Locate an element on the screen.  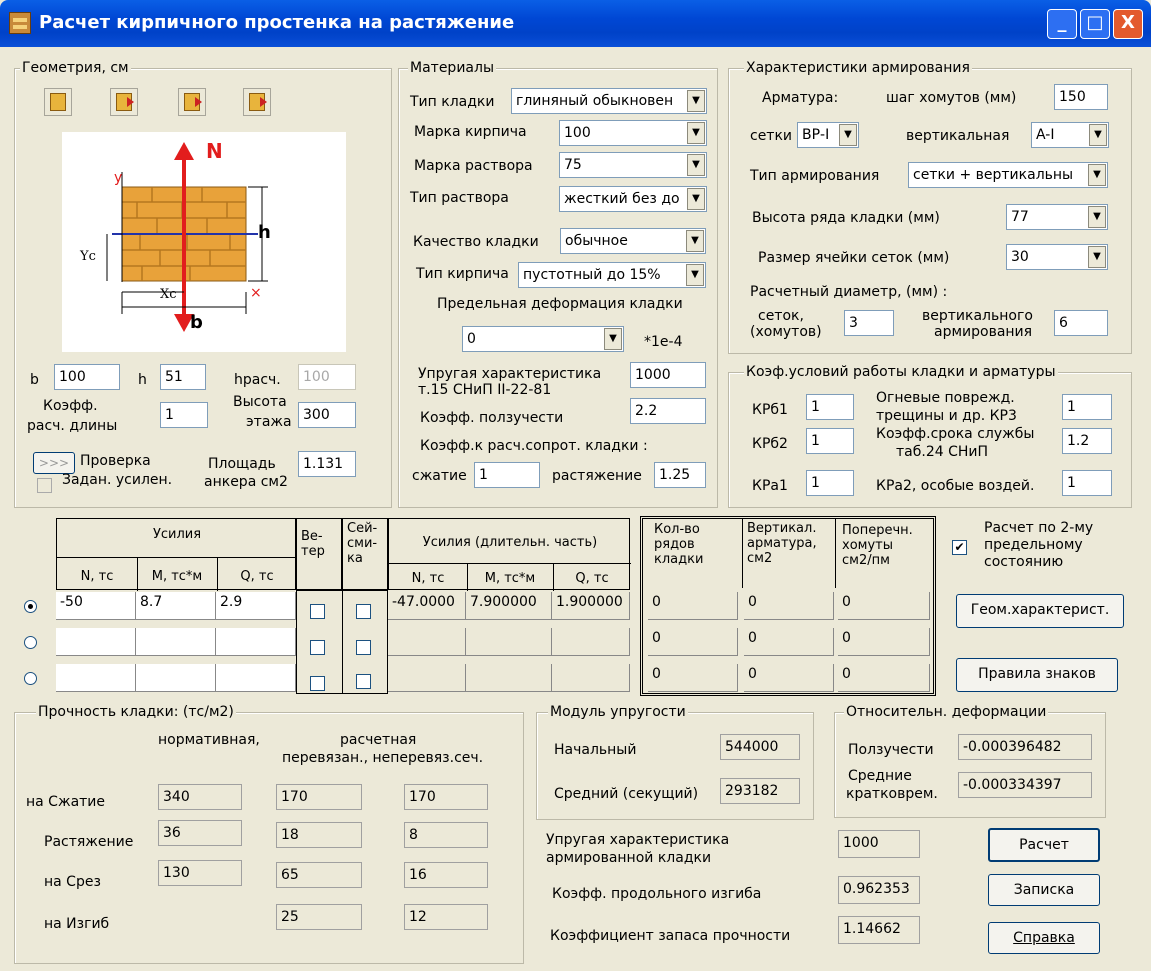
tension-norm: 36 is located at coordinates (200, 833).